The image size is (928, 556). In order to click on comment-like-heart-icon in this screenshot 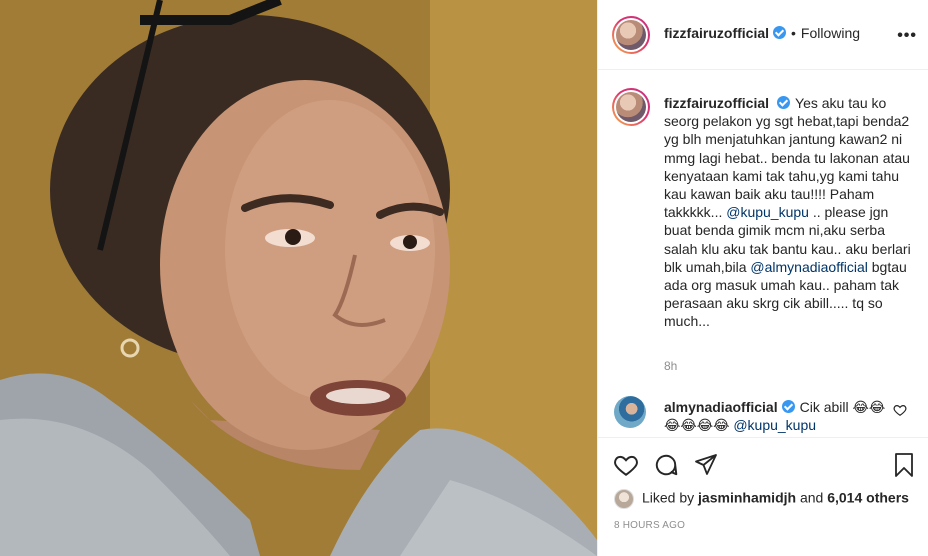, I will do `click(900, 410)`.